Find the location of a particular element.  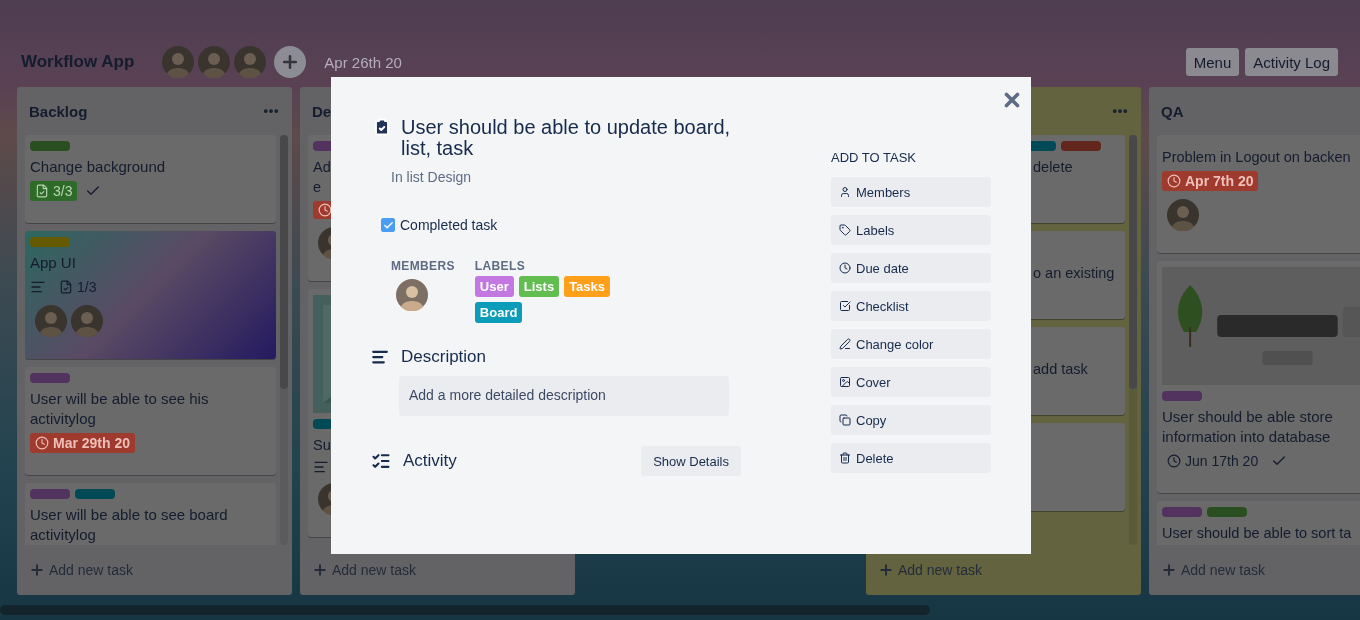

task-card: User will be able to see his activitylog Mar 29th 20 is located at coordinates (150, 421).